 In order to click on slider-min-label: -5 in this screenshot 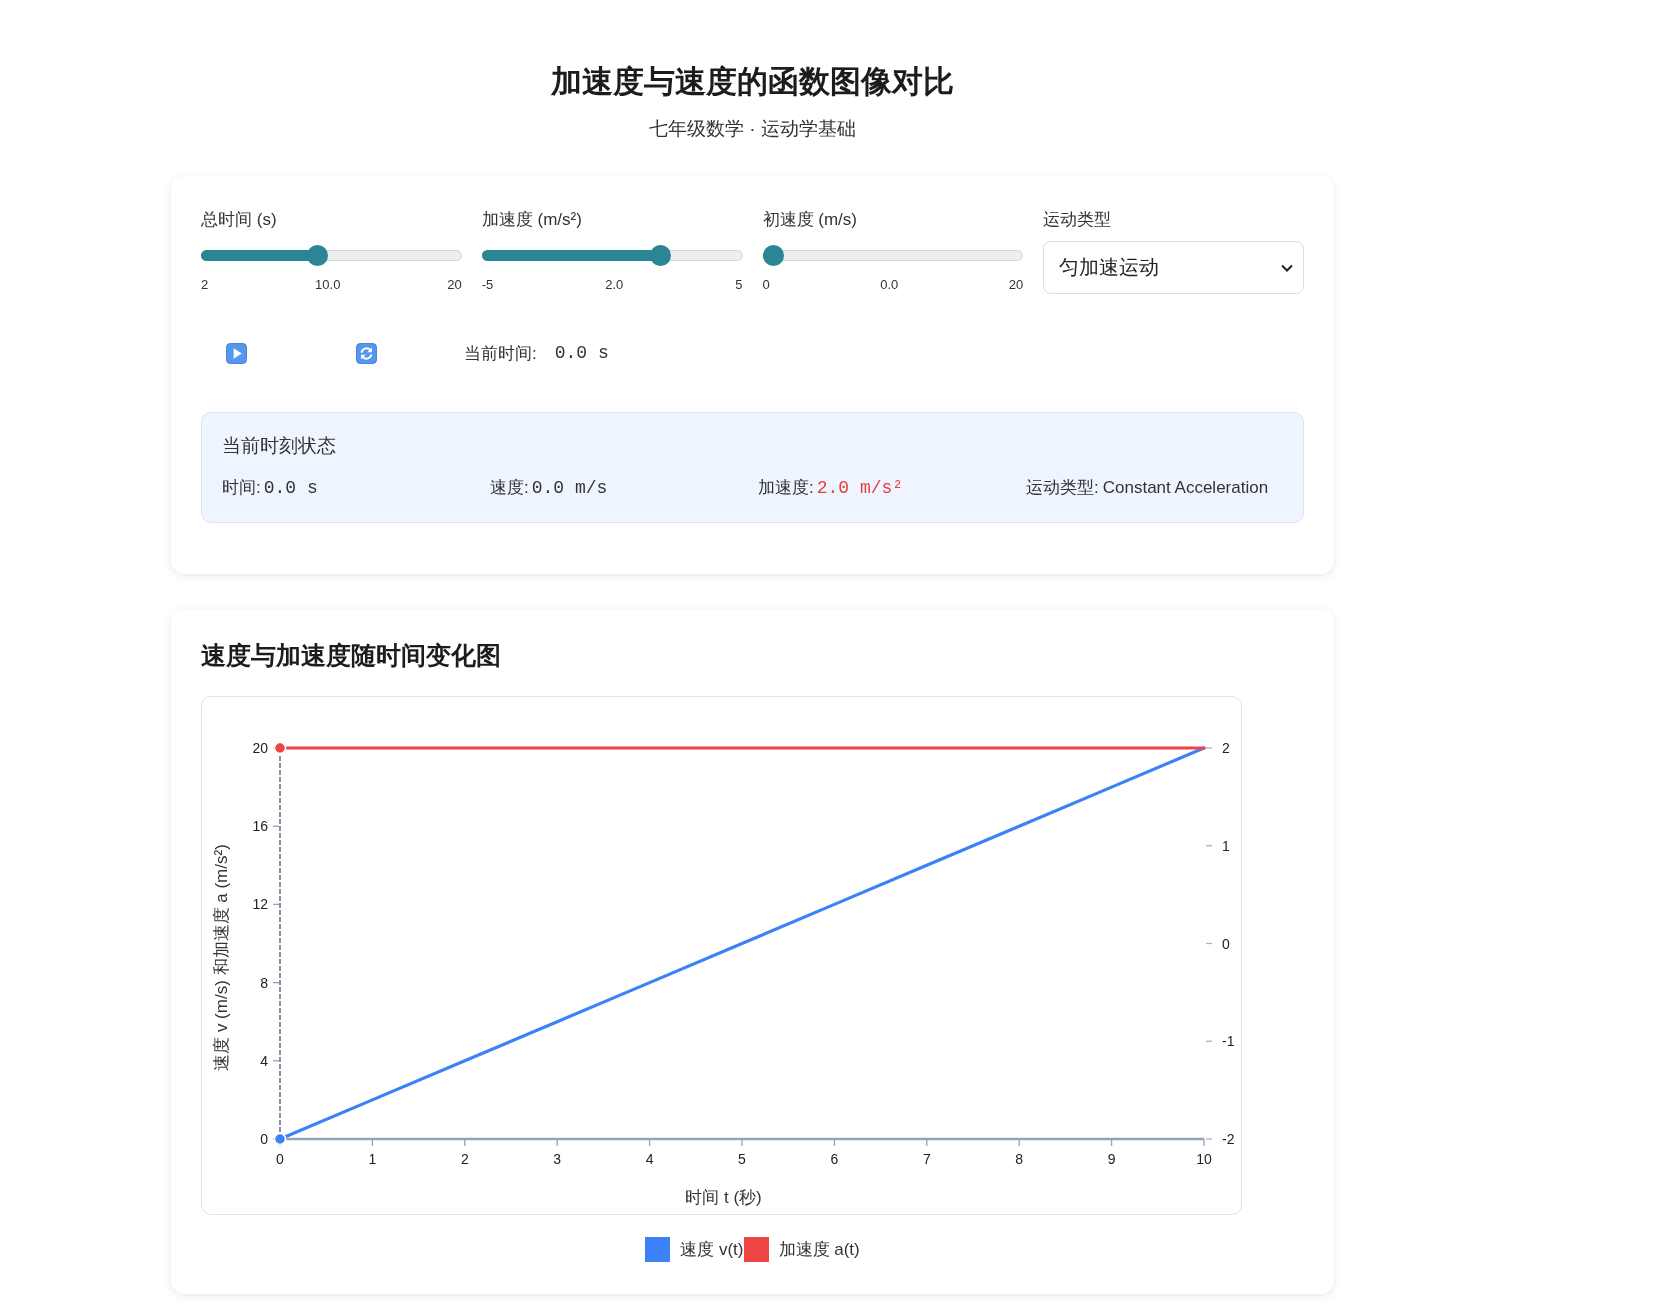, I will do `click(487, 285)`.